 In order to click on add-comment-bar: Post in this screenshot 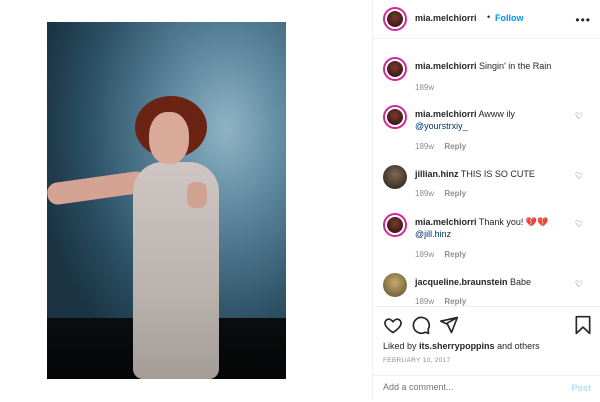, I will do `click(486, 388)`.